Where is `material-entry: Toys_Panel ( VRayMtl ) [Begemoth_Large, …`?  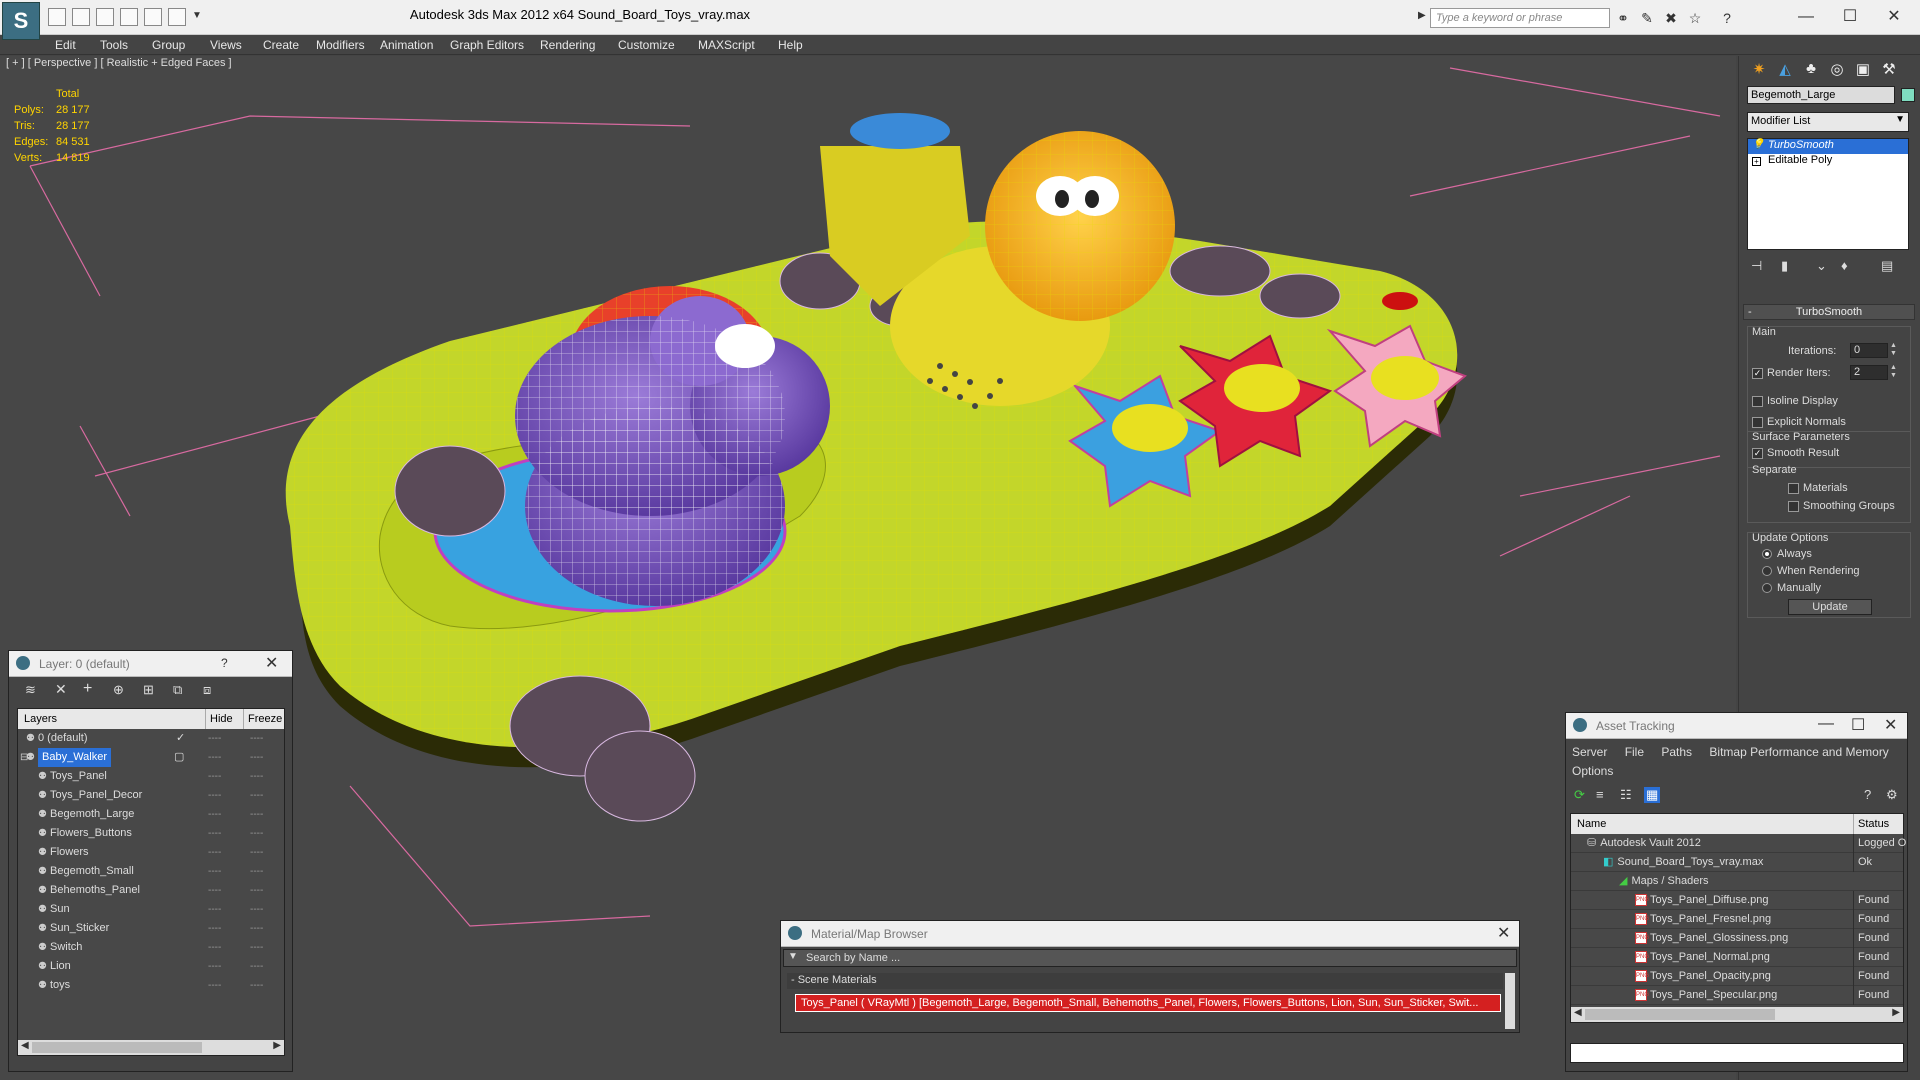
material-entry: Toys_Panel ( VRayMtl ) [Begemoth_Large, … is located at coordinates (1148, 1003).